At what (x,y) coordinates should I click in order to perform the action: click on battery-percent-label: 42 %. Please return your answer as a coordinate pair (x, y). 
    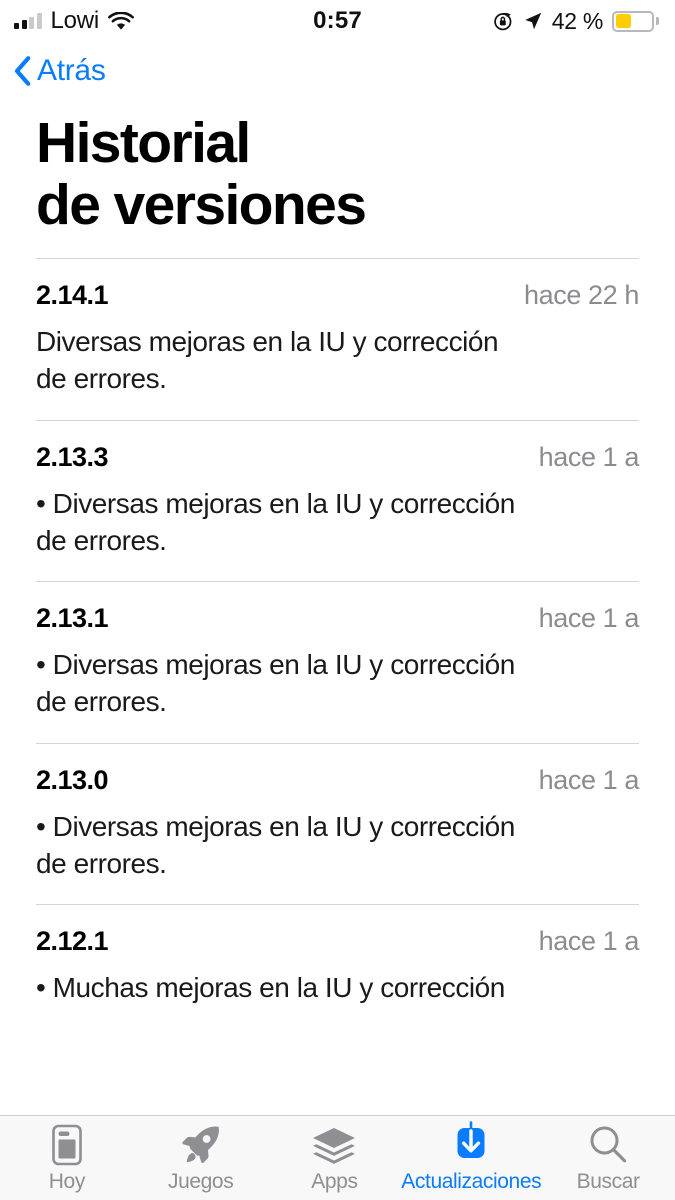
    Looking at the image, I should click on (577, 20).